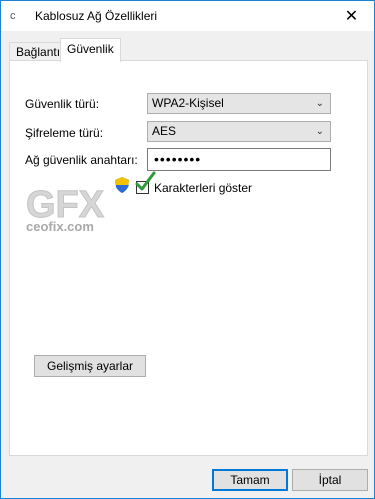 The image size is (375, 499). Describe the element at coordinates (13, 16) in the screenshot. I see `wifi-icon: c` at that location.